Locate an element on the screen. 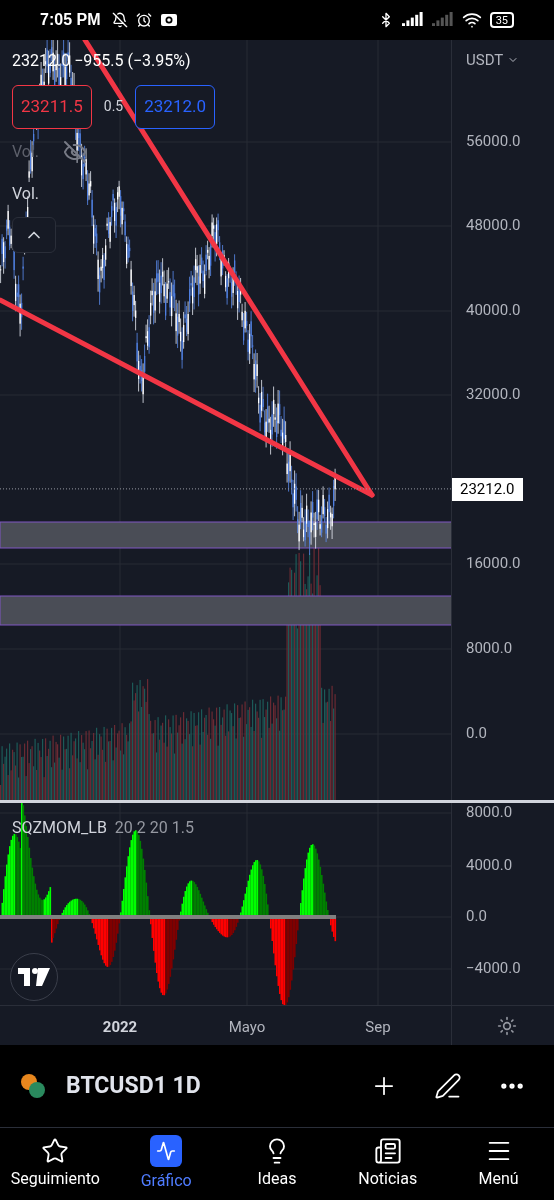 Image resolution: width=554 pixels, height=1200 pixels. nav-tab: Ideas is located at coordinates (277, 1164).